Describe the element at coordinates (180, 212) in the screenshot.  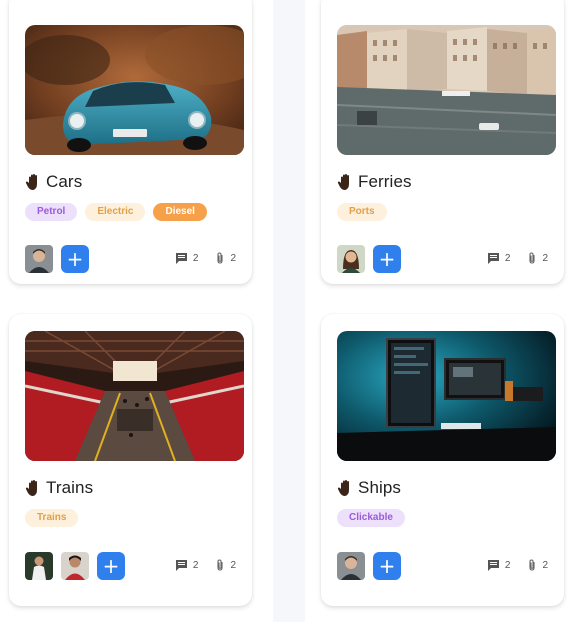
I see `tag-badge: Diesel` at that location.